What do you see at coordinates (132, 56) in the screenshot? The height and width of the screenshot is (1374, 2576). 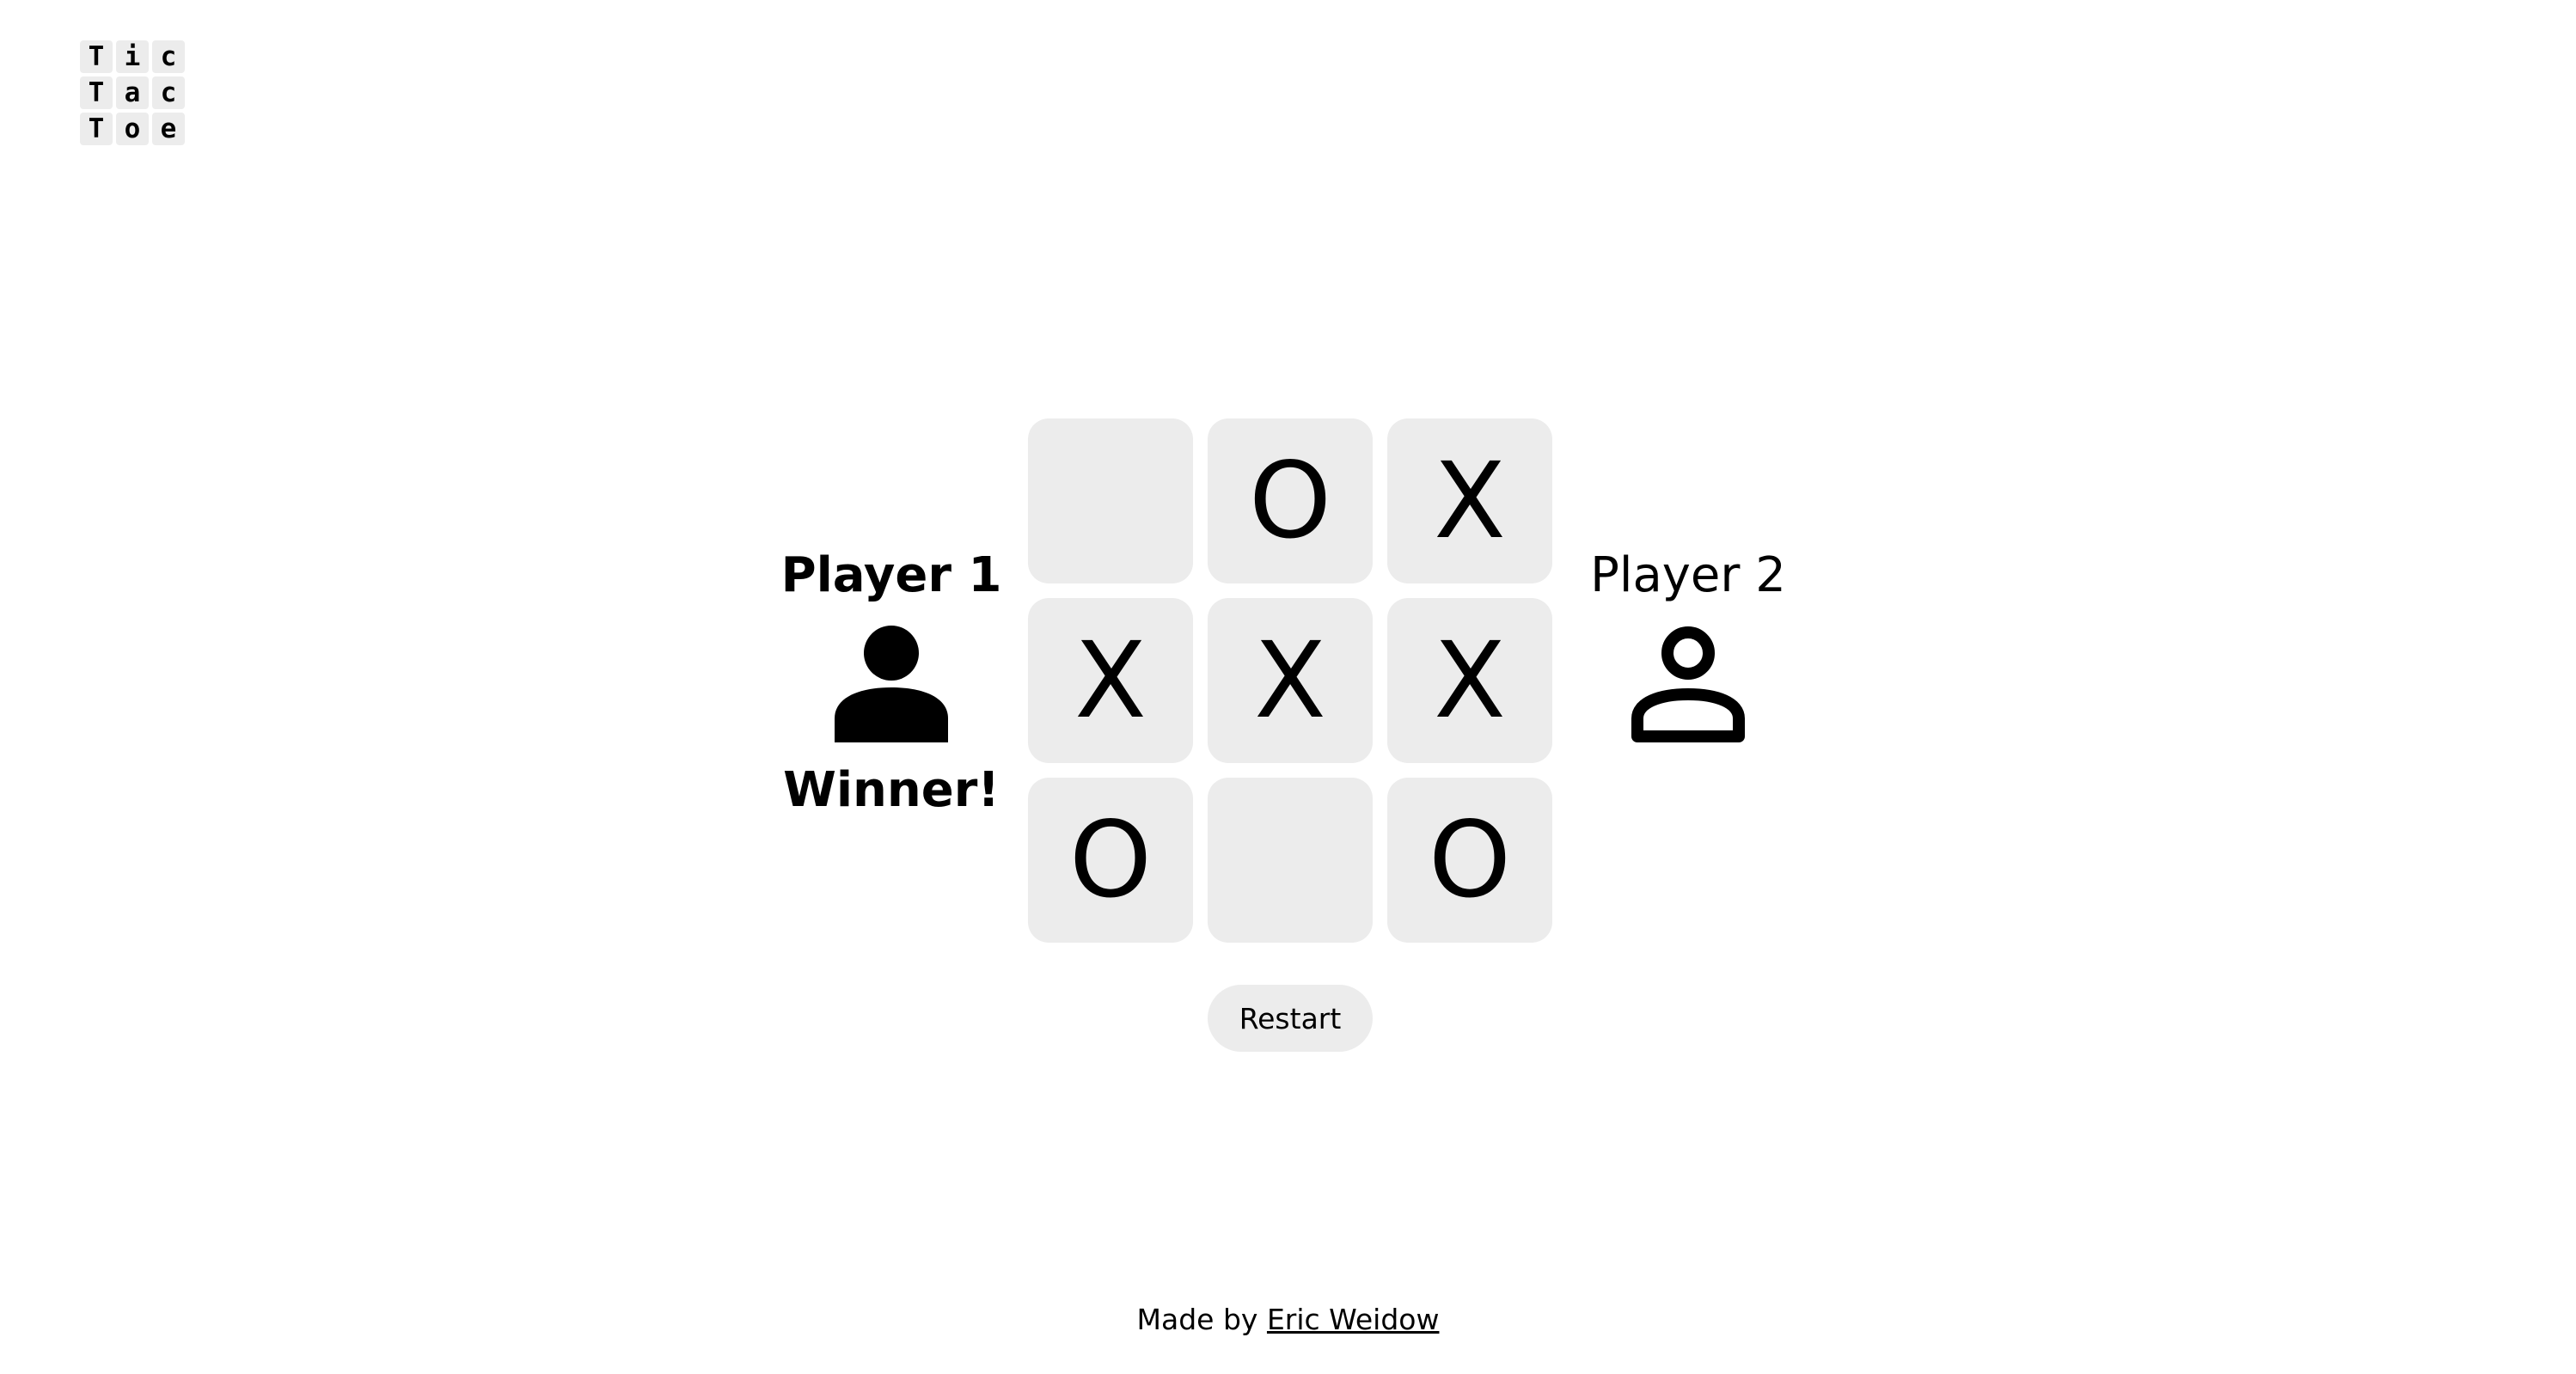 I see `logo-letter: i` at bounding box center [132, 56].